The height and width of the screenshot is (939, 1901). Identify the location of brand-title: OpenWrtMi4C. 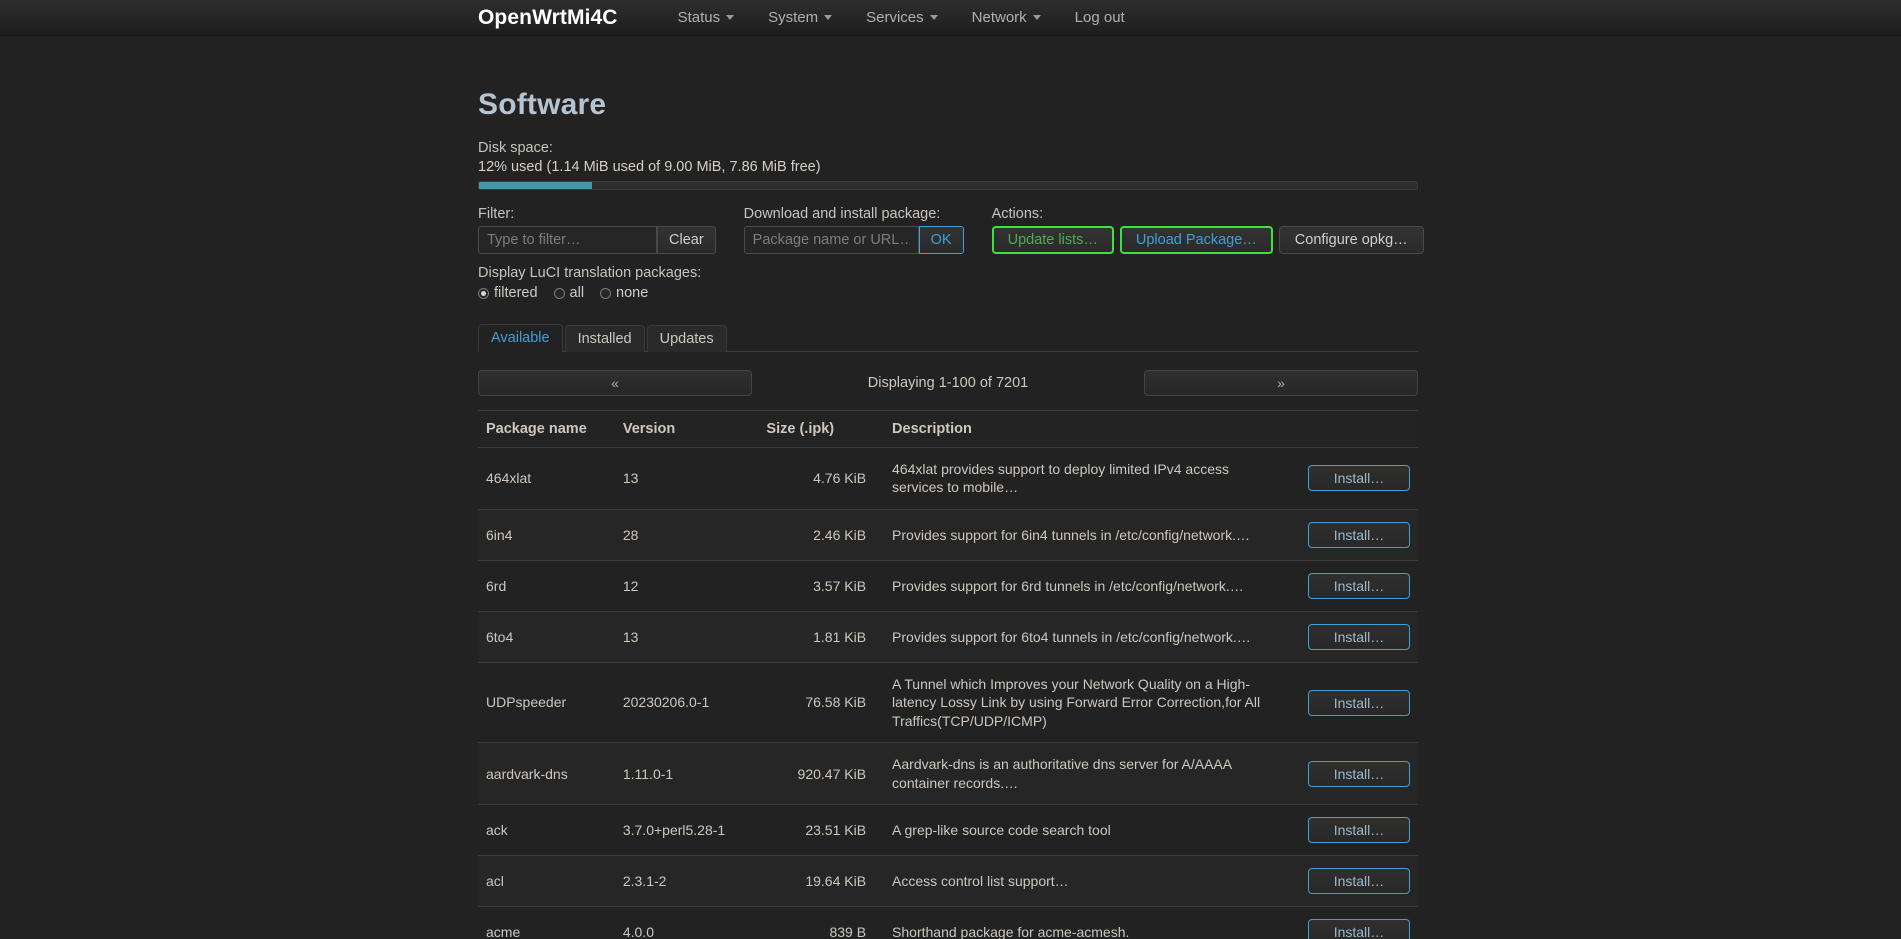
(548, 18).